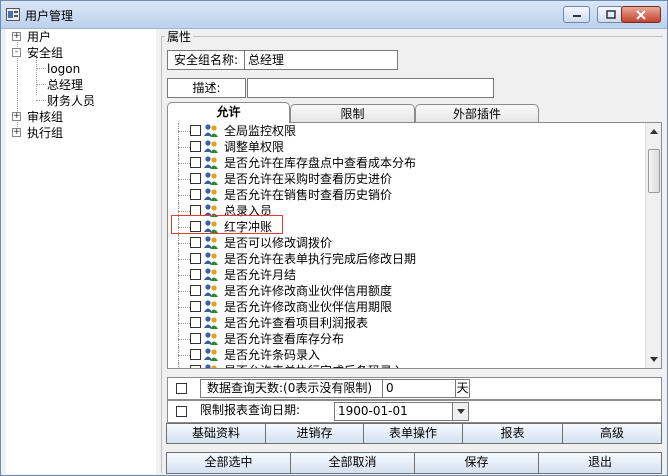 Image resolution: width=668 pixels, height=476 pixels. What do you see at coordinates (407, 211) in the screenshot?
I see `permission-item: 总录入员` at bounding box center [407, 211].